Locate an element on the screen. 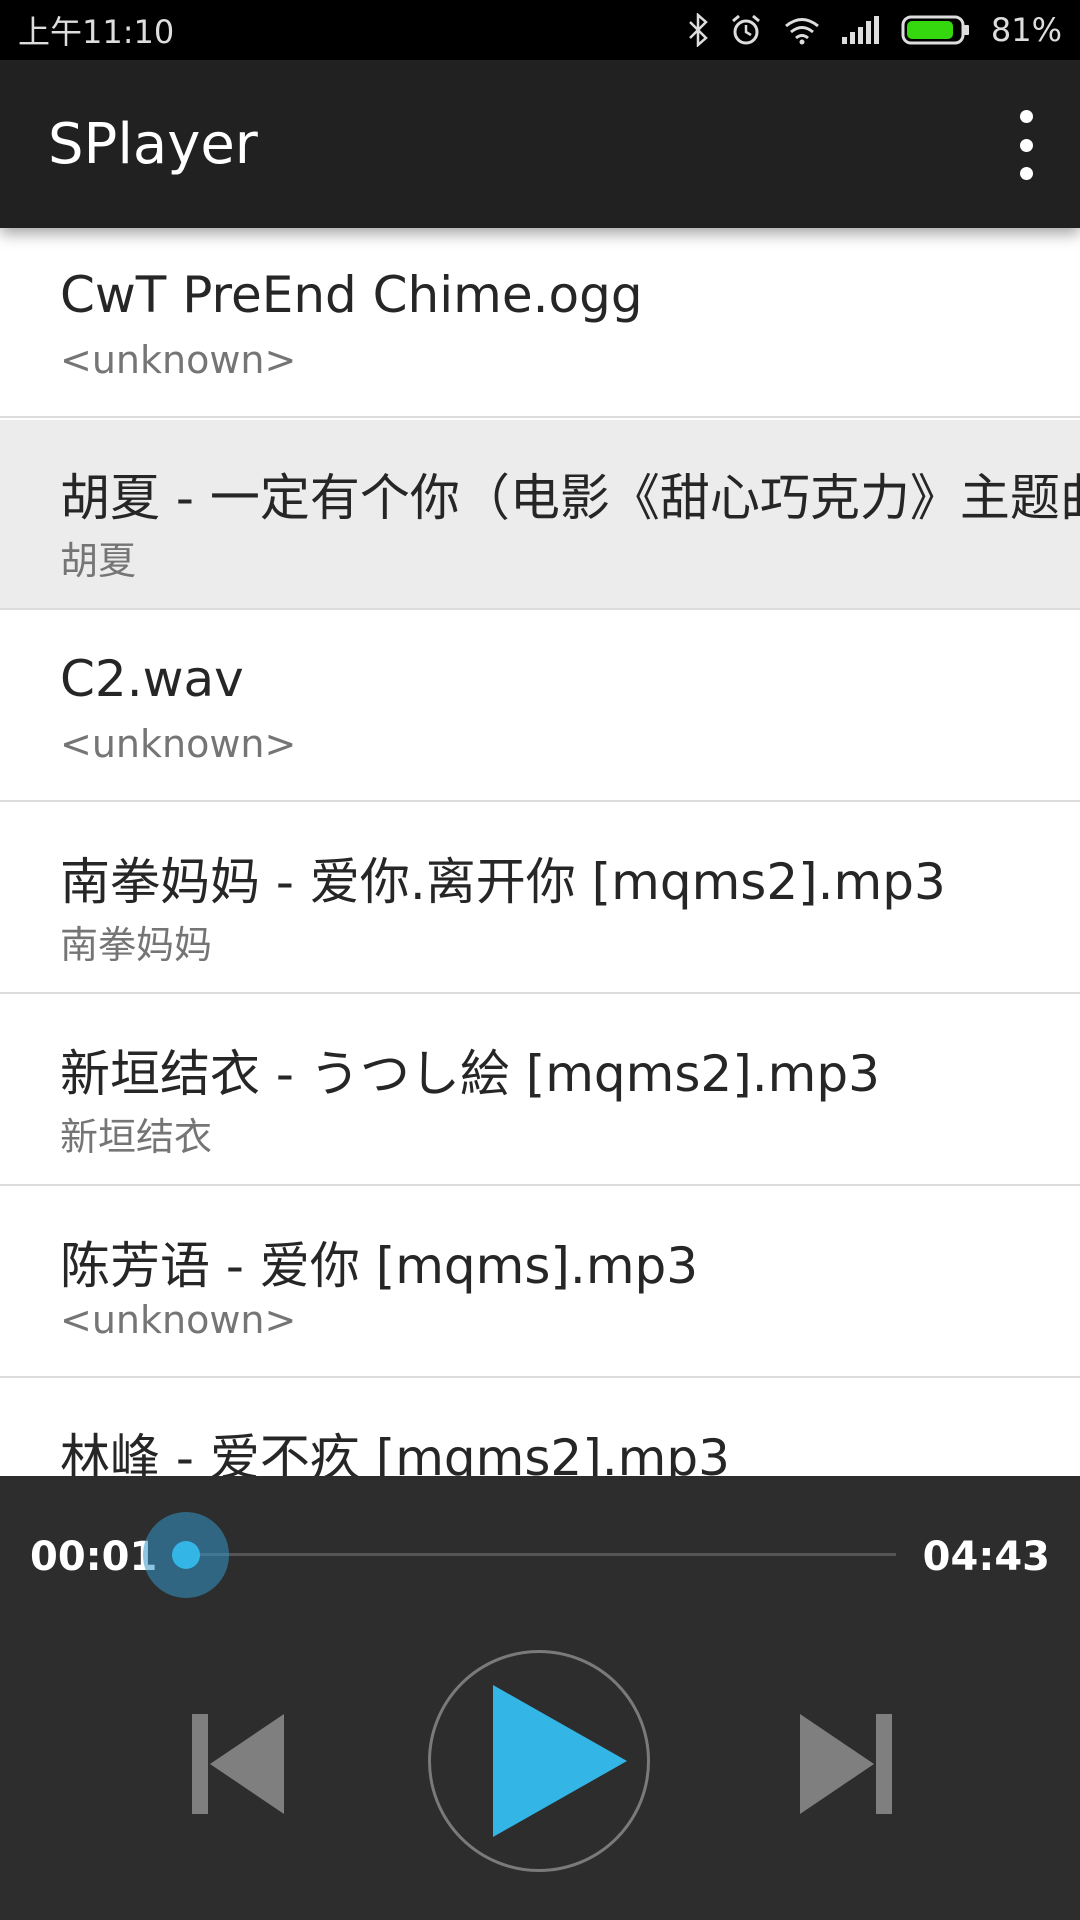  list-item: 林峰 - 爱不疚 [mqms2].mp3 is located at coordinates (540, 1428).